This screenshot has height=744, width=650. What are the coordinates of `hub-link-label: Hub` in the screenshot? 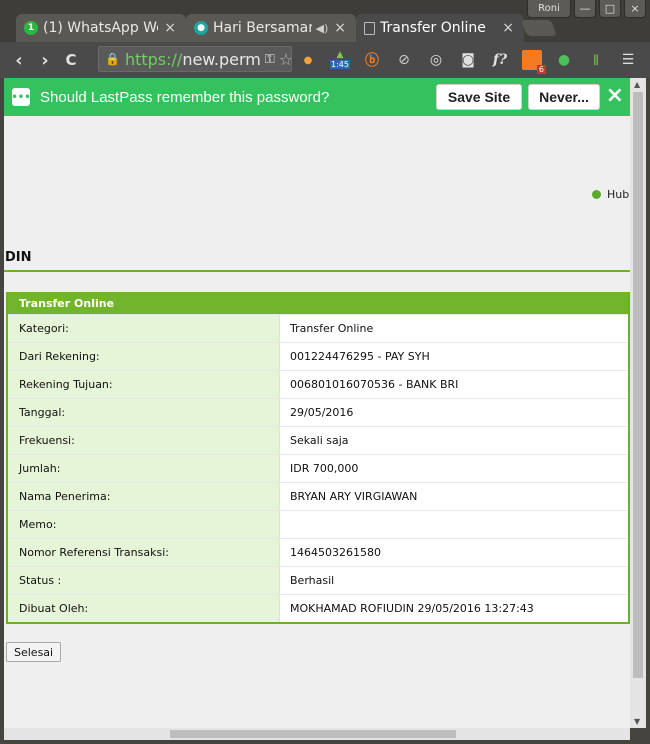 It's located at (618, 194).